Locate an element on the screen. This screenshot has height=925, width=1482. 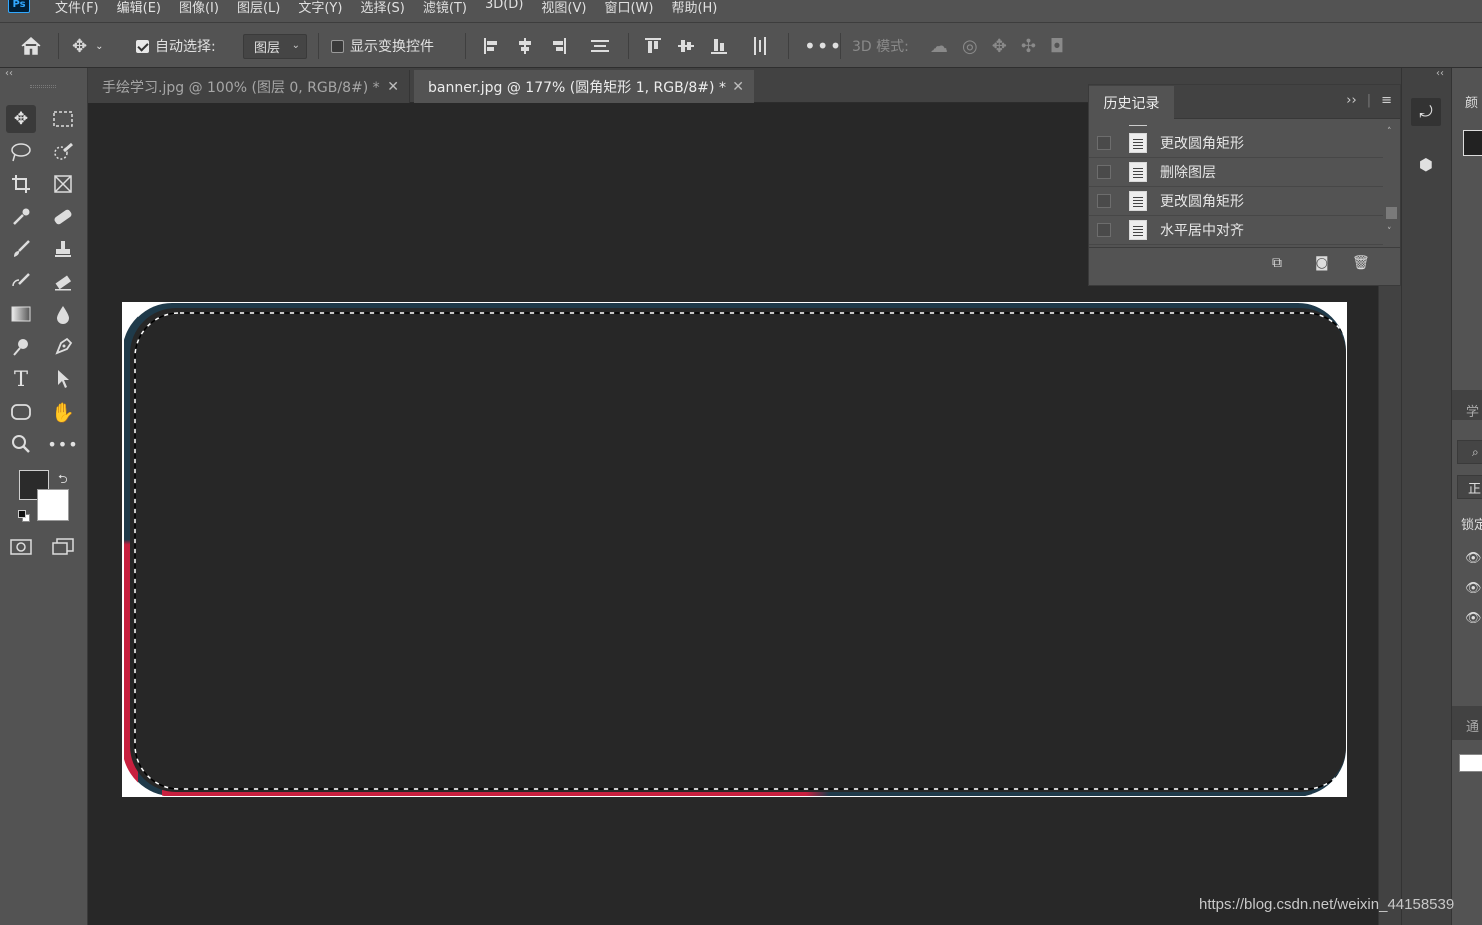
history-panel-title: 历史记录 is located at coordinates (1131, 102).